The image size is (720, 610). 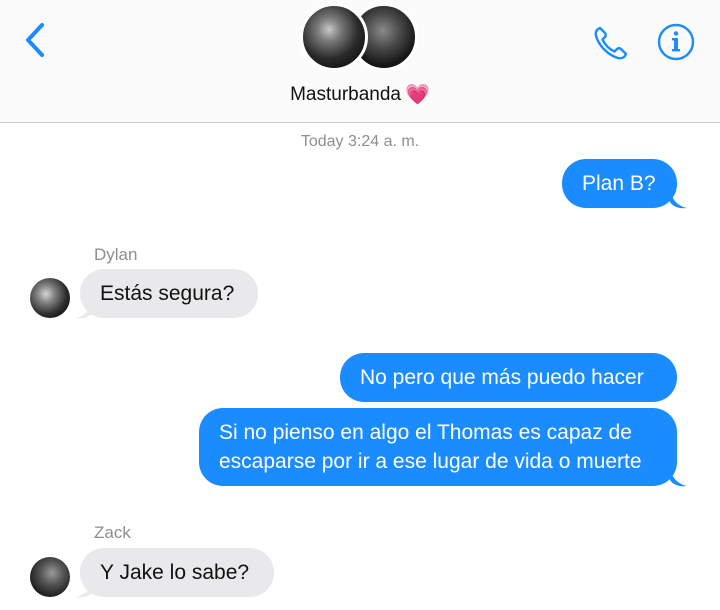 I want to click on call-button, so click(x=611, y=43).